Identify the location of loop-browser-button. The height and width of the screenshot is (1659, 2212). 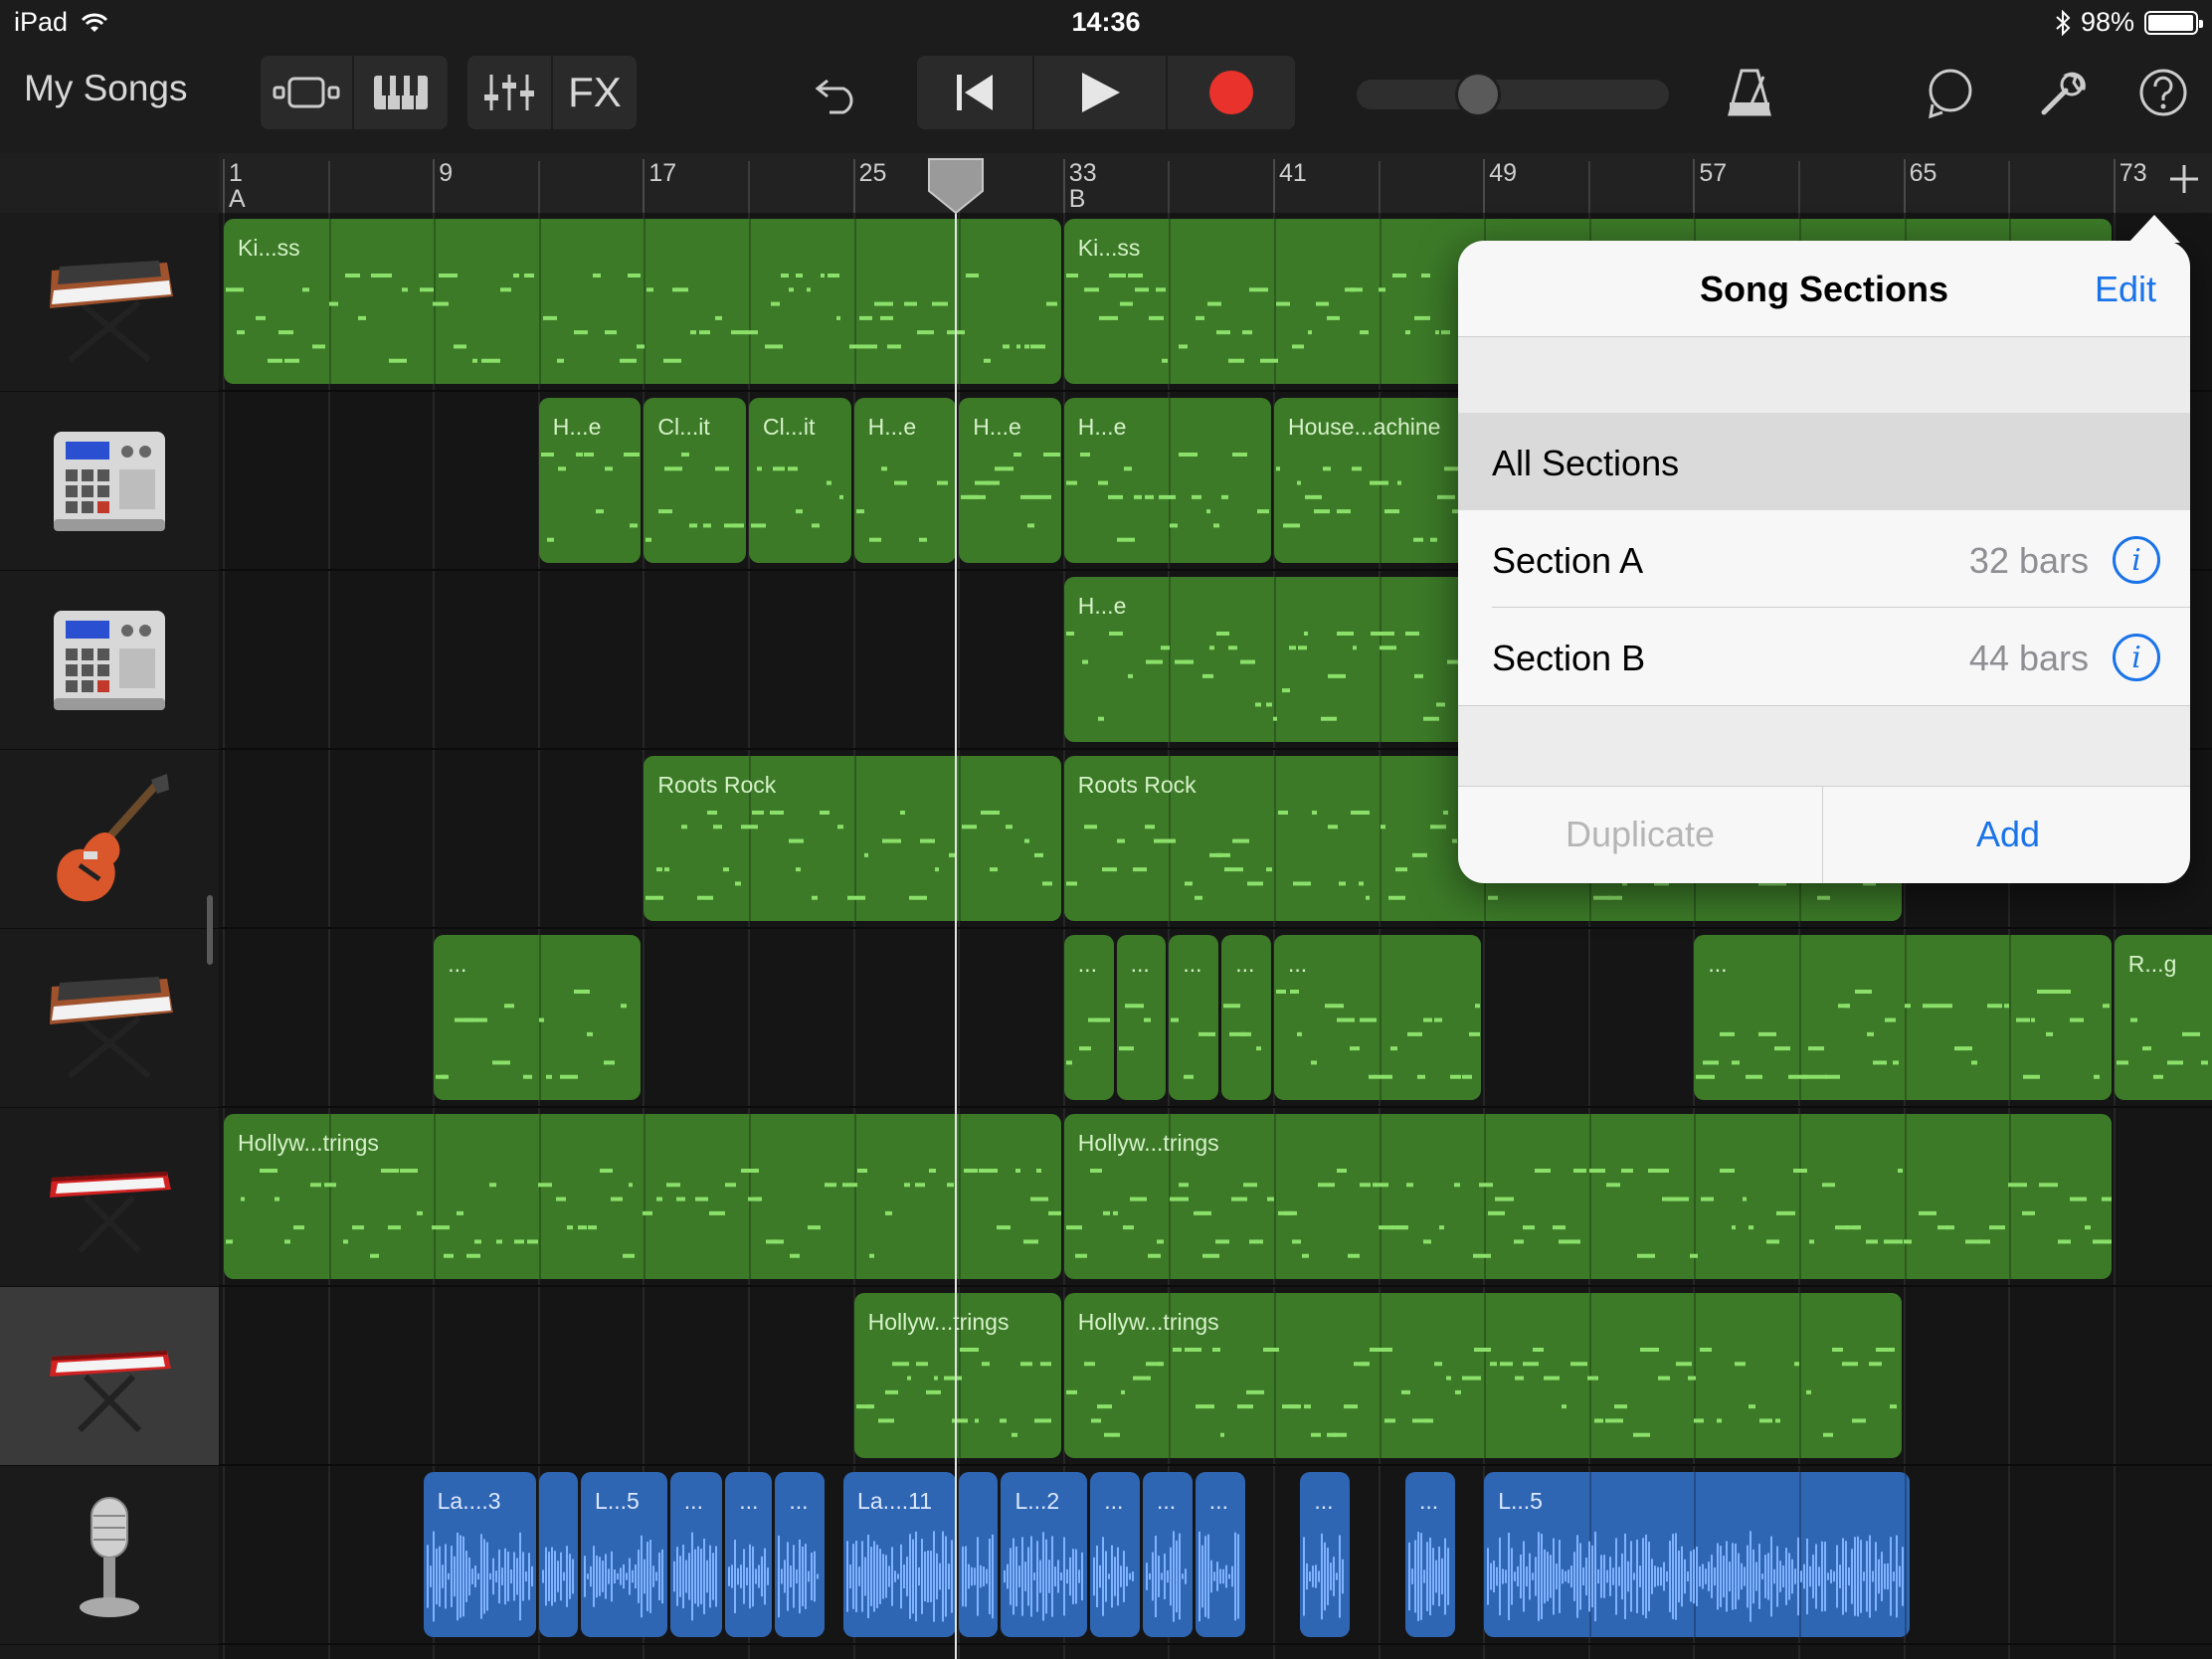
(1950, 92).